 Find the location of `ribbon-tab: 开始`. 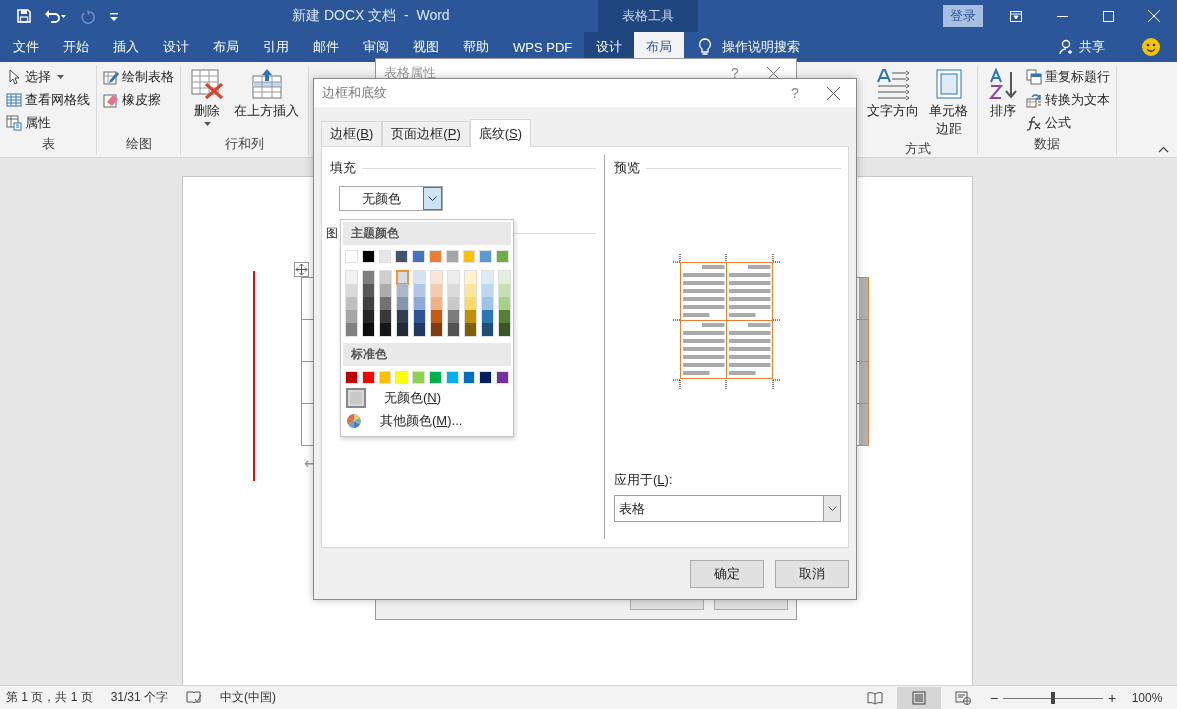

ribbon-tab: 开始 is located at coordinates (76, 47).